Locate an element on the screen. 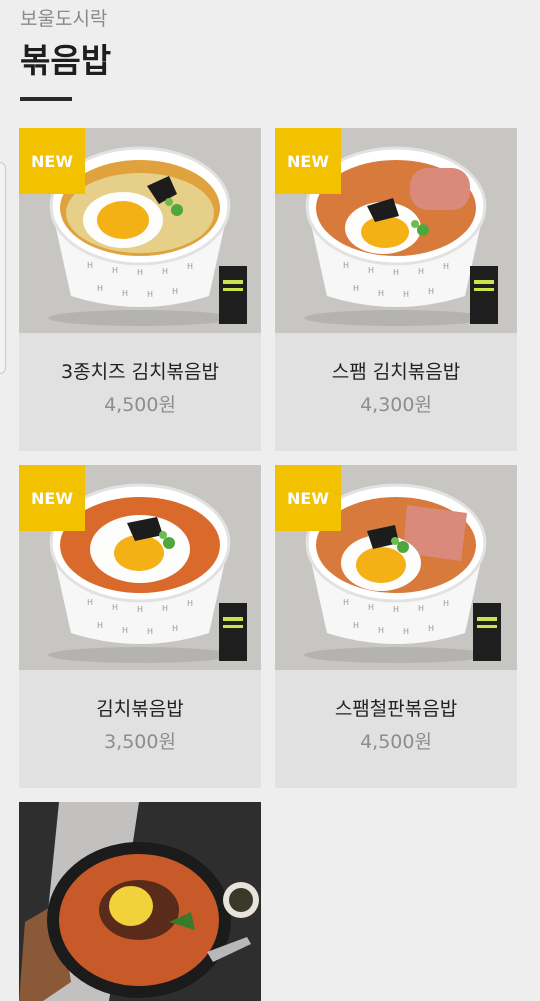 Image resolution: width=540 pixels, height=1001 pixels. product-price: 3,500원 is located at coordinates (140, 742).